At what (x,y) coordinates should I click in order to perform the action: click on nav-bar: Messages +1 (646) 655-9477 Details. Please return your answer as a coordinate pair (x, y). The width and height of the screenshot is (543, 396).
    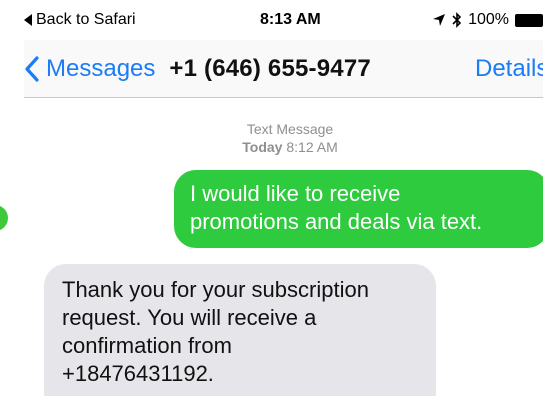
    Looking at the image, I should click on (283, 69).